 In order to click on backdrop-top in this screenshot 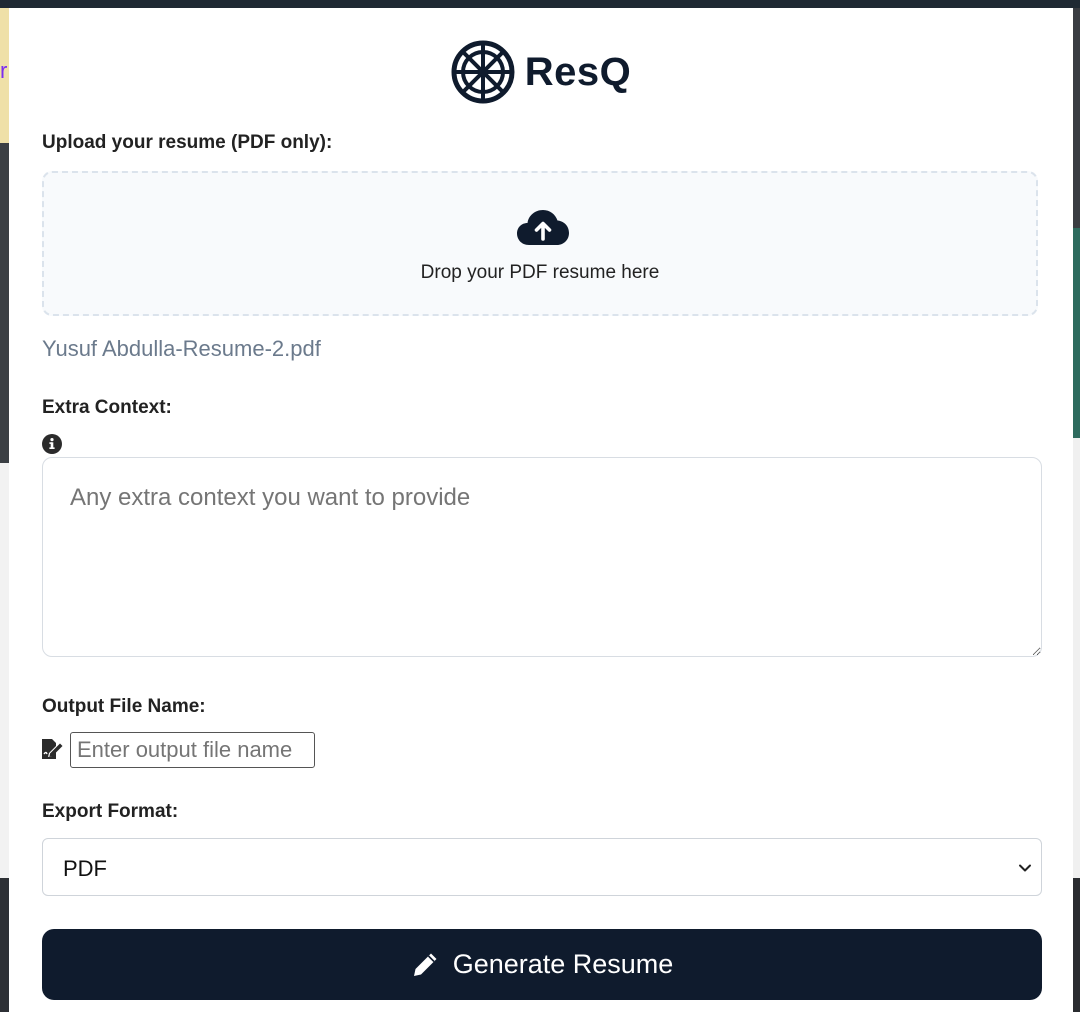, I will do `click(540, 4)`.